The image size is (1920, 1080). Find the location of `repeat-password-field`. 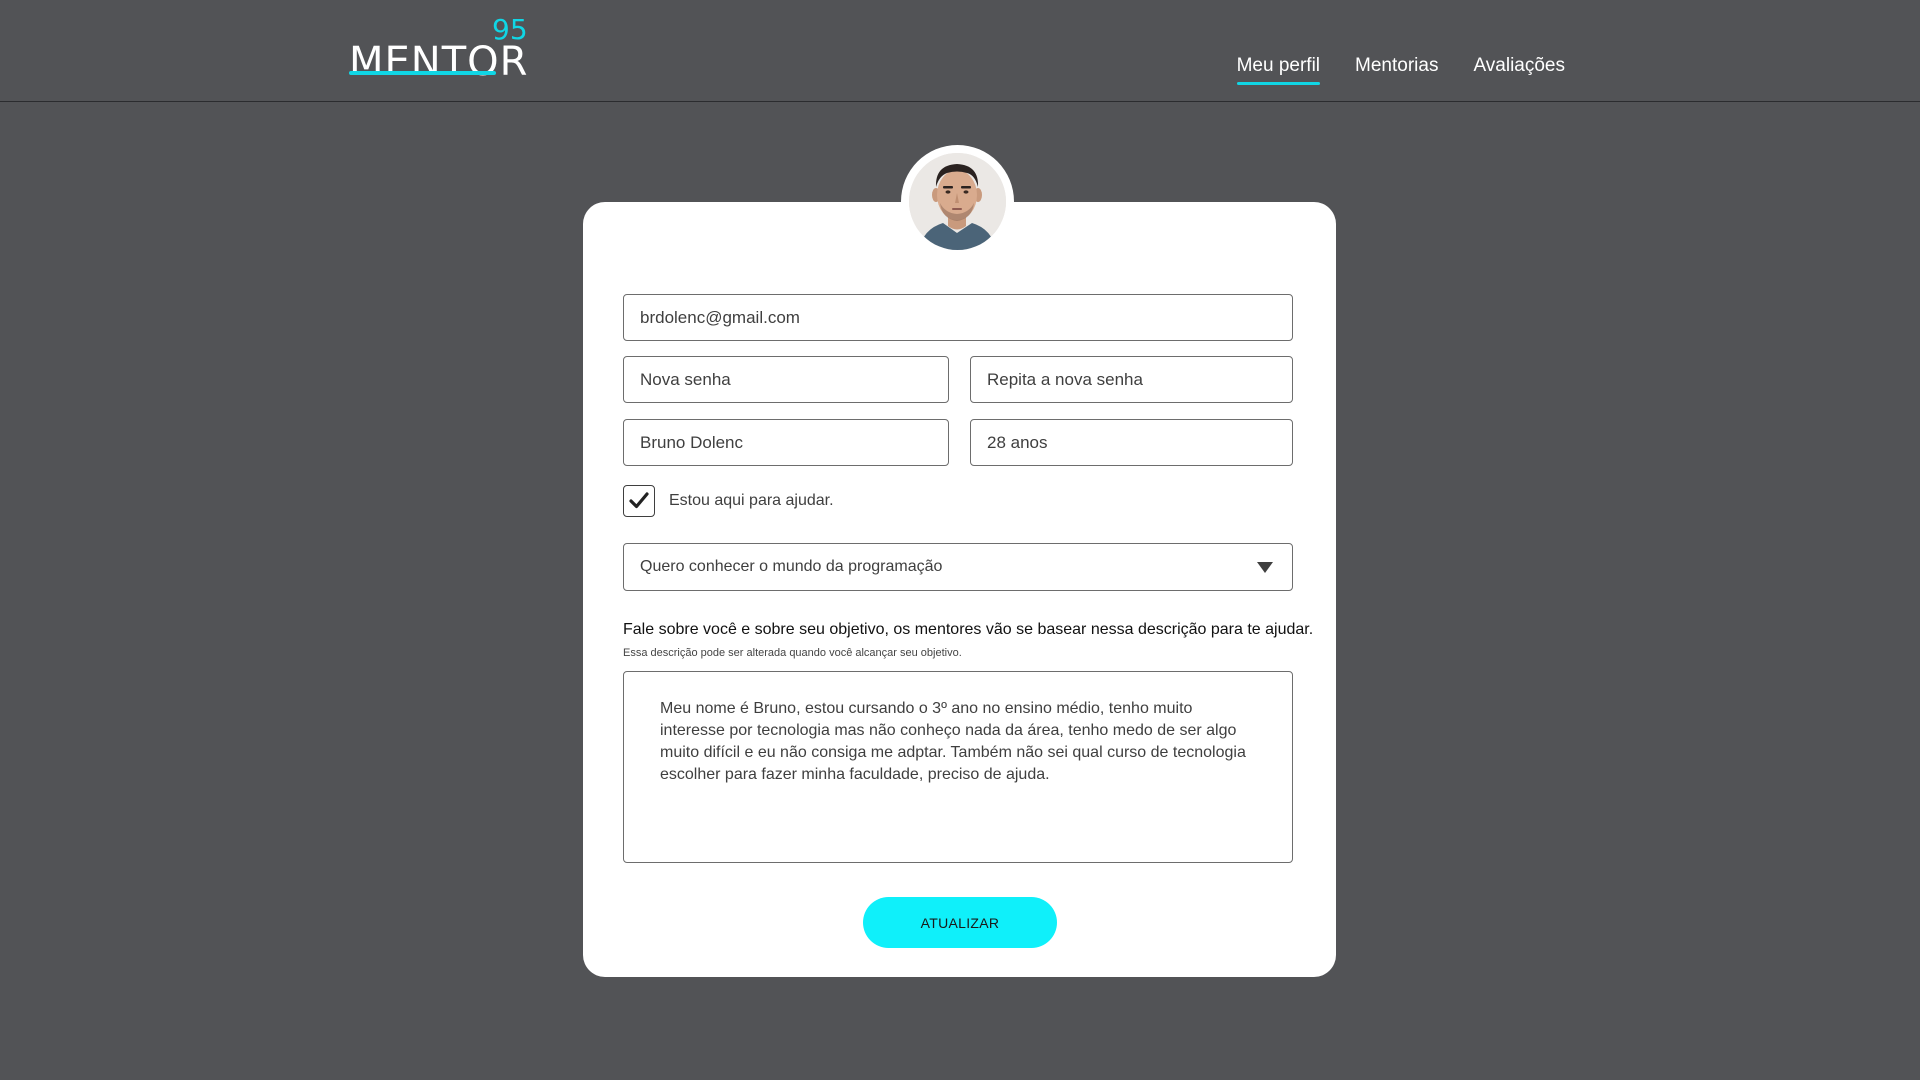

repeat-password-field is located at coordinates (1131, 379).